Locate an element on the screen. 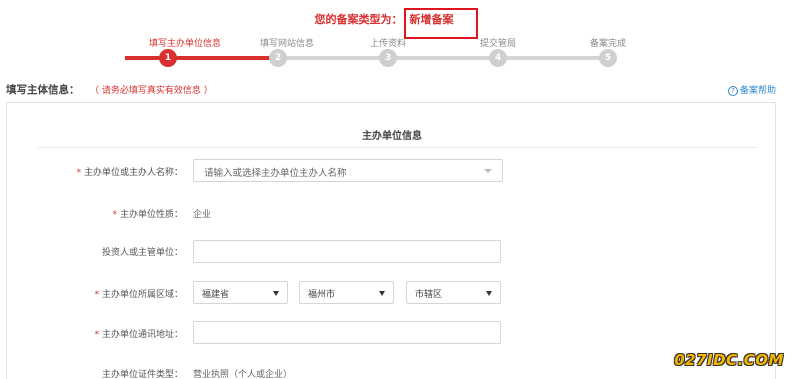 Image resolution: width=792 pixels, height=379 pixels. chevron-down-icon is located at coordinates (488, 171).